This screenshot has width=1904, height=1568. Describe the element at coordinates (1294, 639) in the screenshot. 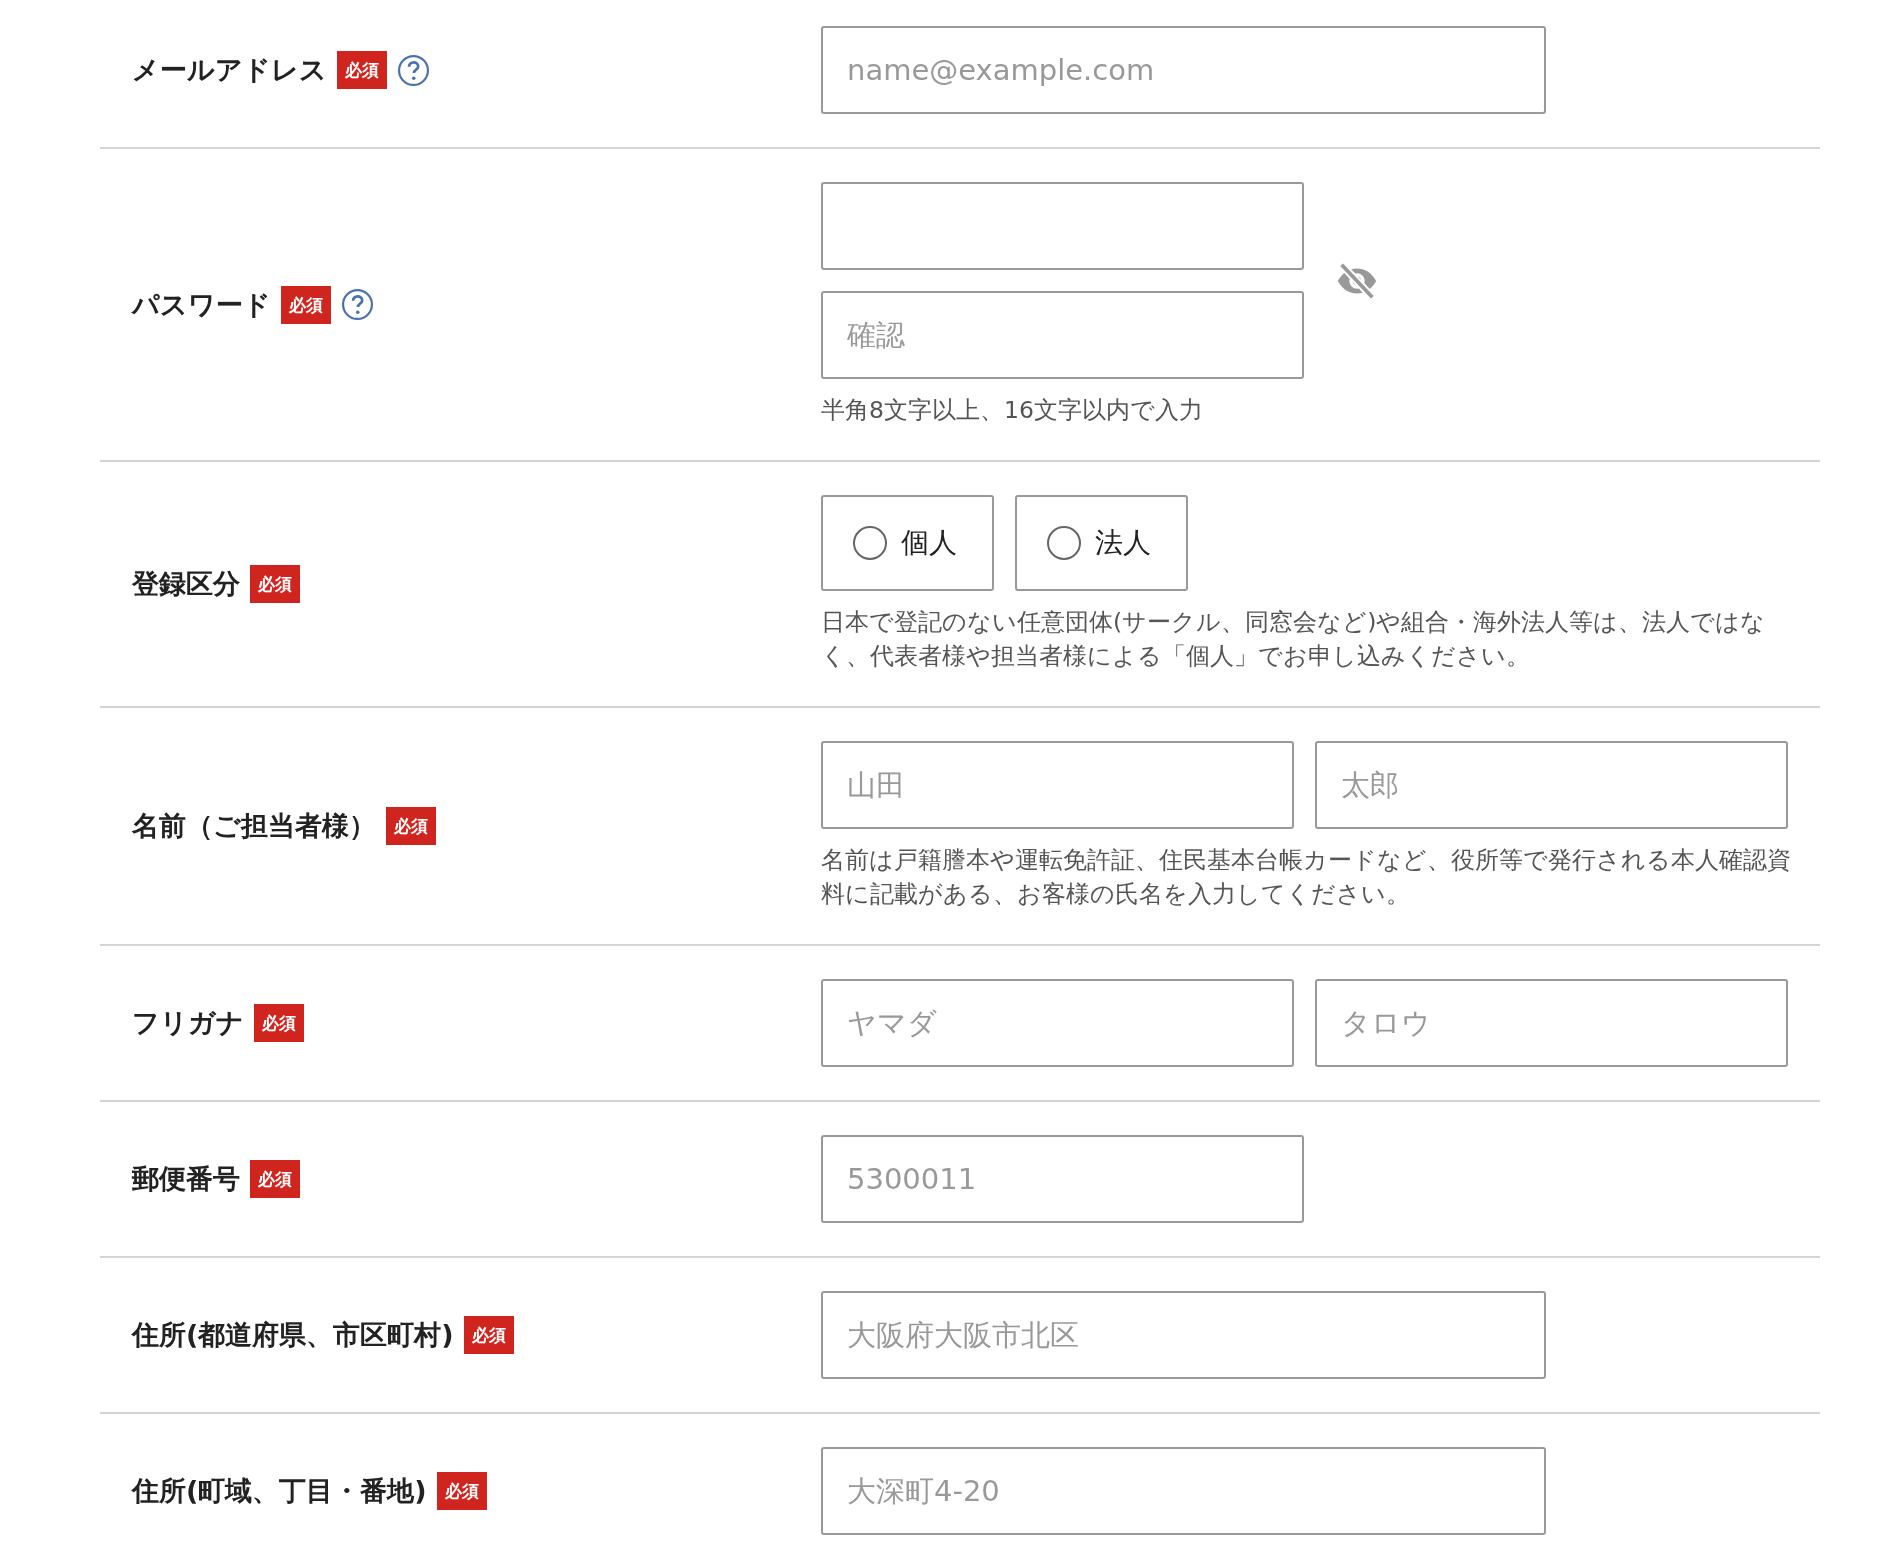

I see `help-text: 日本で登記のない任意団体(サークル、同窓会など)や組合・海外法人等は、法人ではなく、代表者様や担当者様による「個人」でお申し込みください。` at that location.